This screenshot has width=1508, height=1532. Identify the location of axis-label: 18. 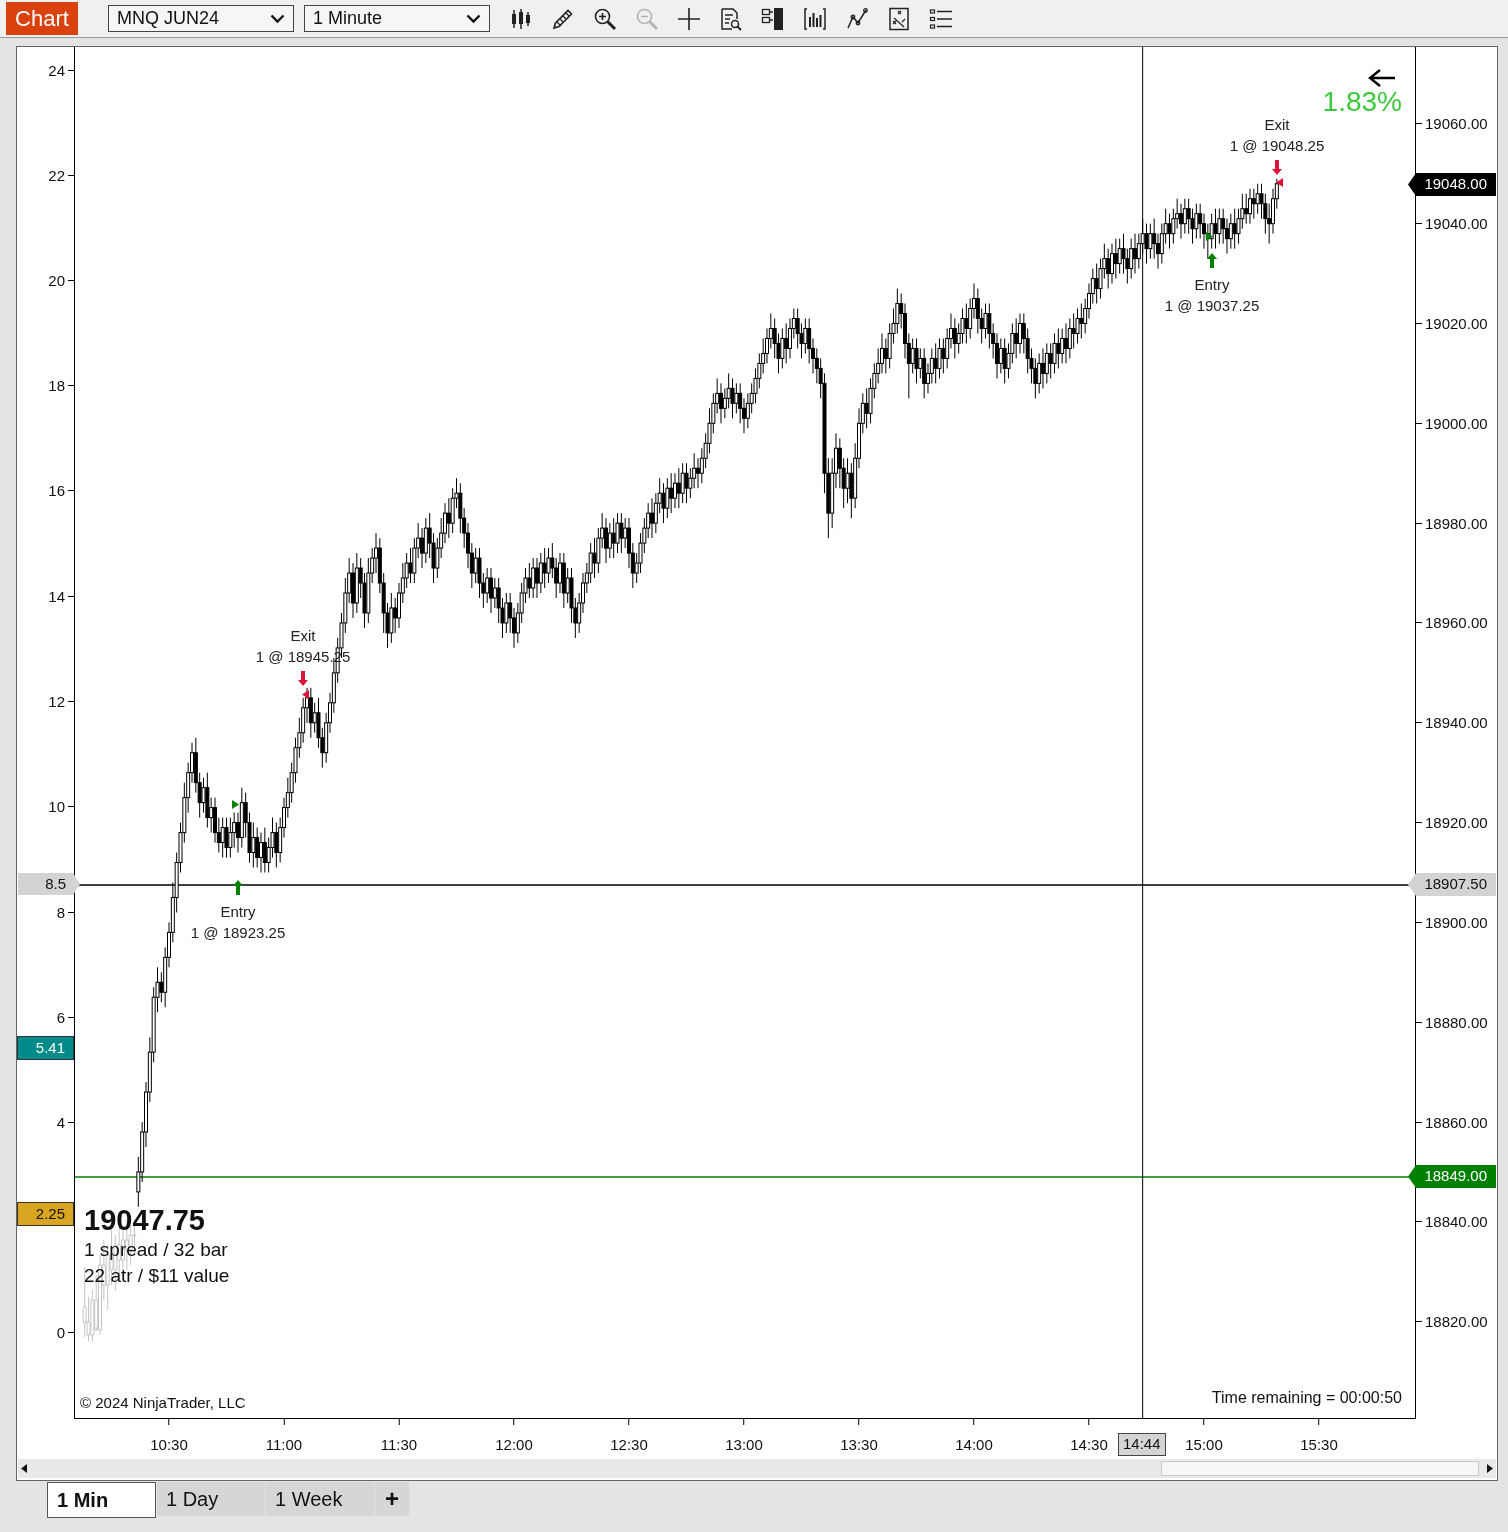
(61, 385).